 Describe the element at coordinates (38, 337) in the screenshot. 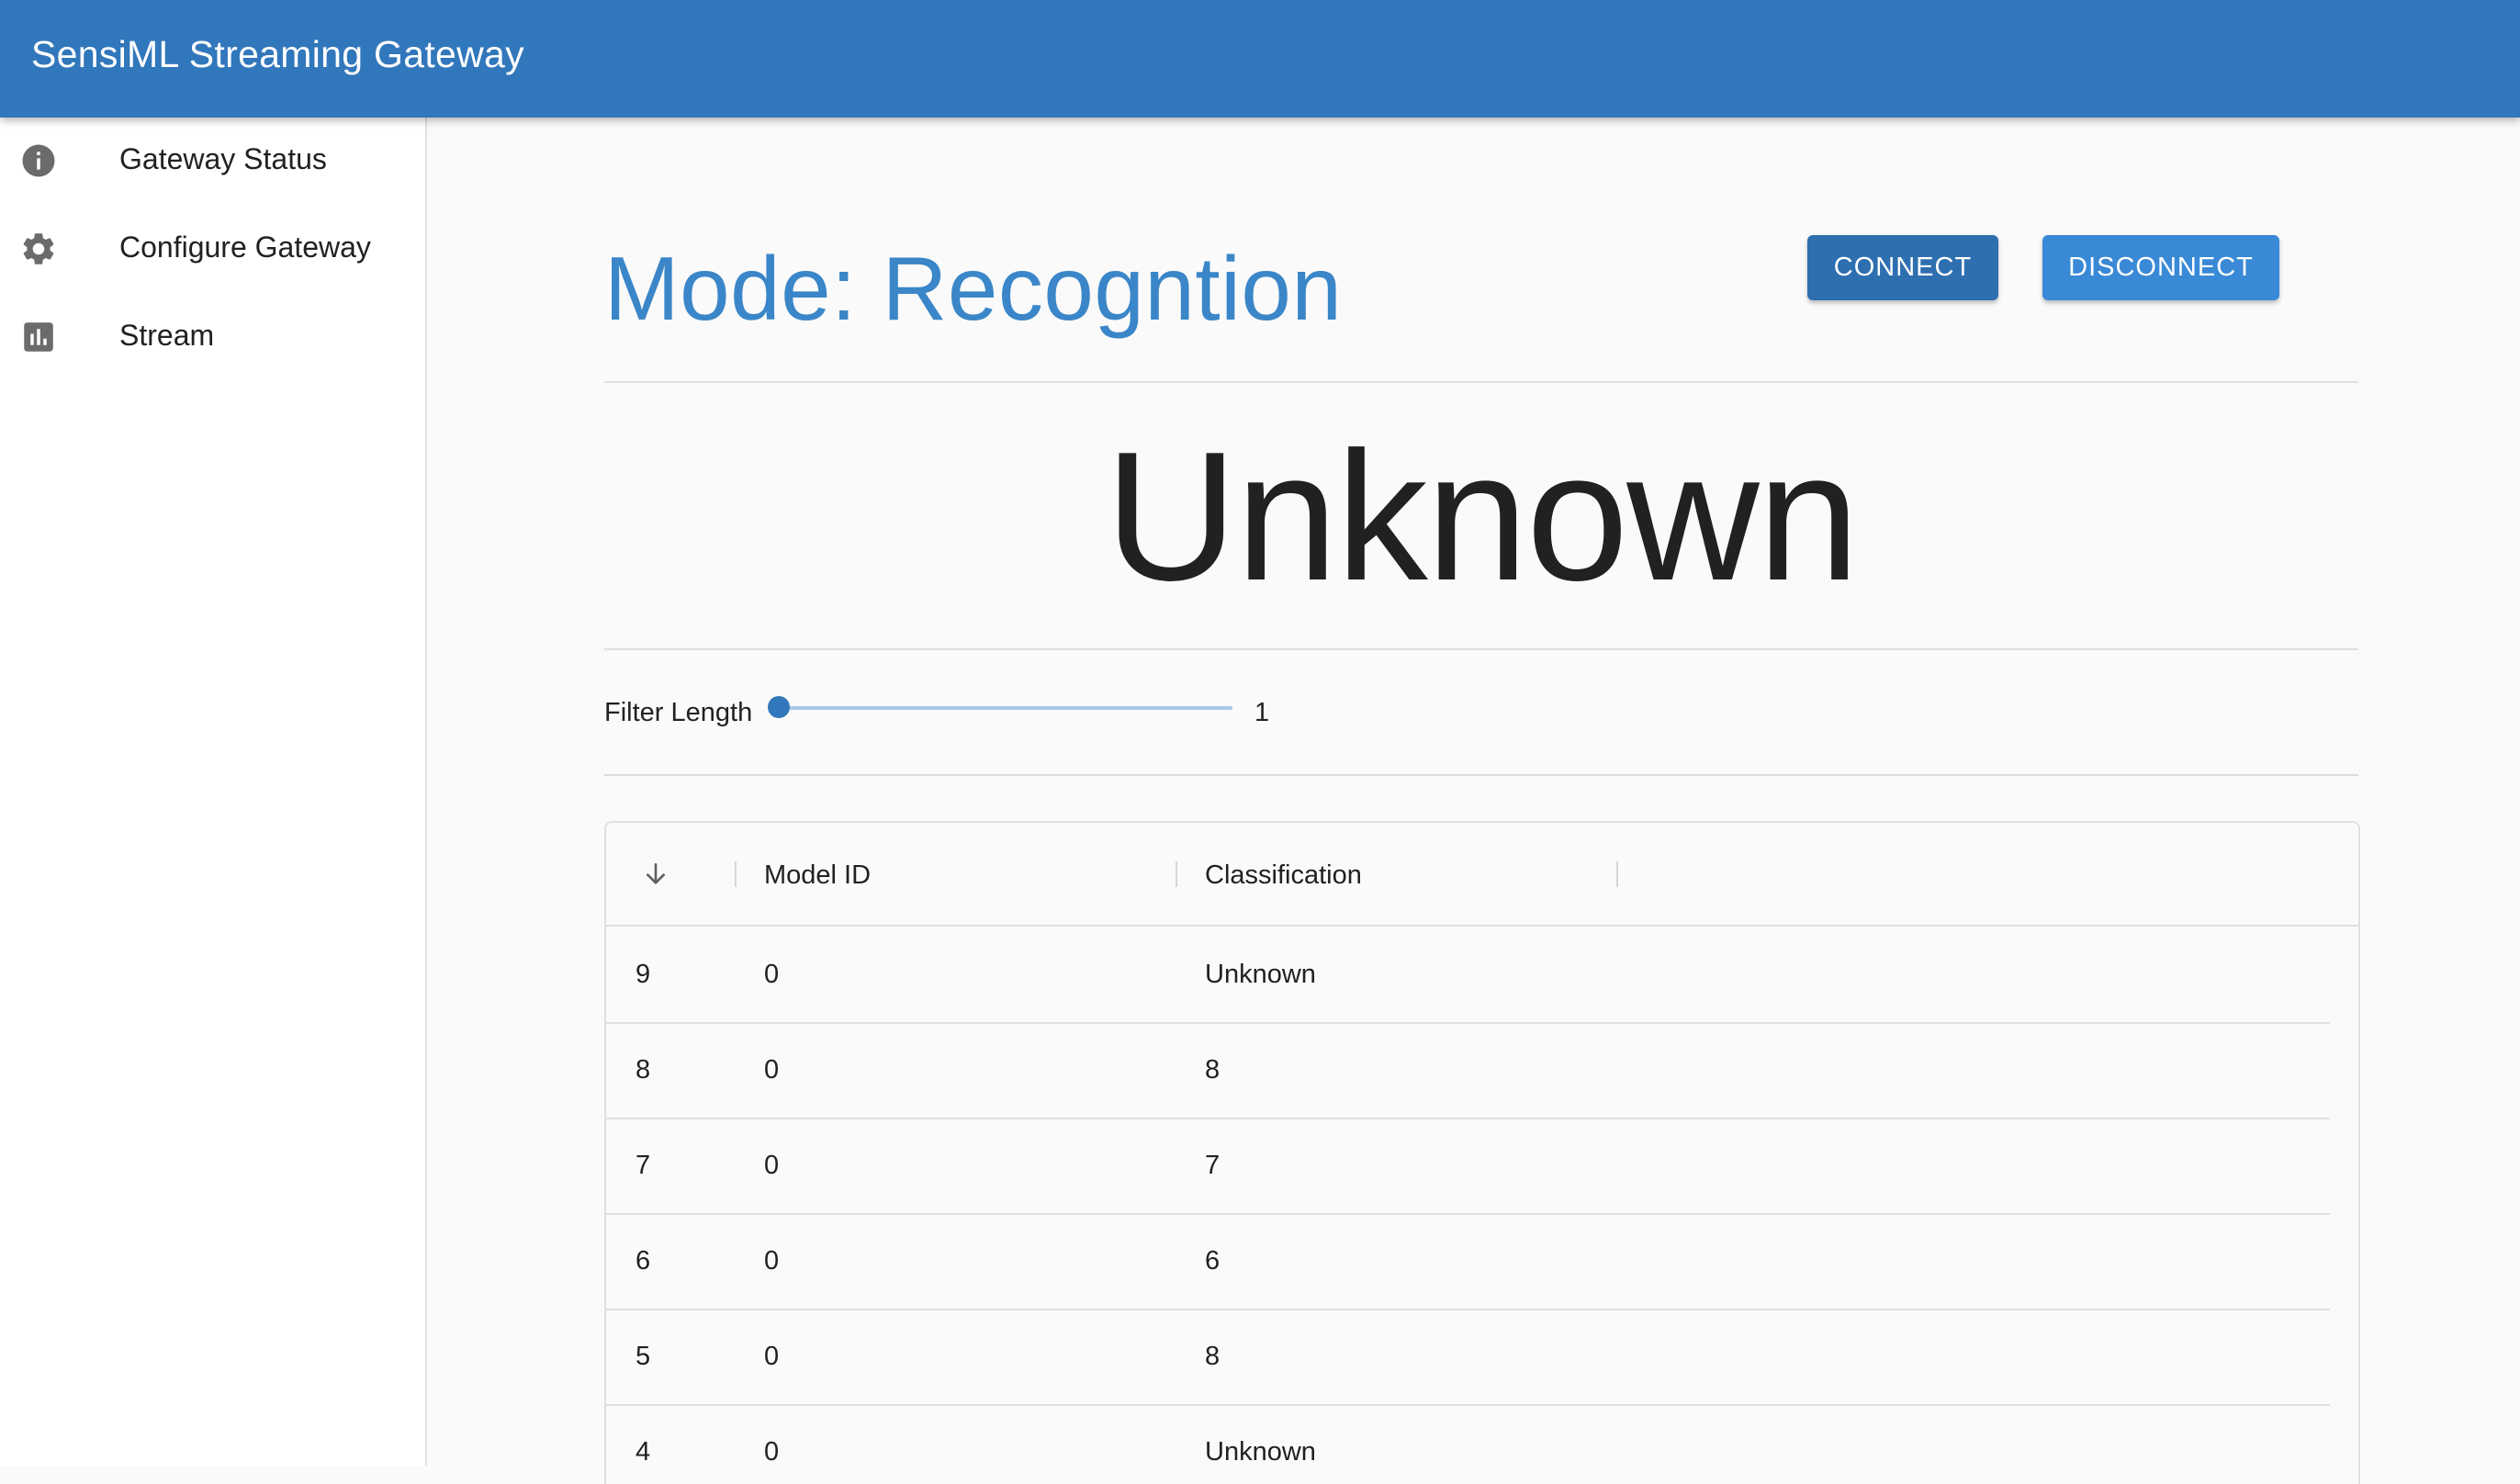

I see `bar-chart-icon` at that location.